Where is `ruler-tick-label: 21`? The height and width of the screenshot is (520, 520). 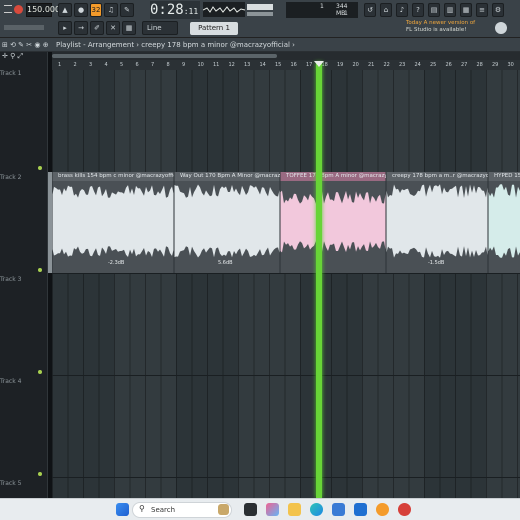 ruler-tick-label: 21 is located at coordinates (371, 65).